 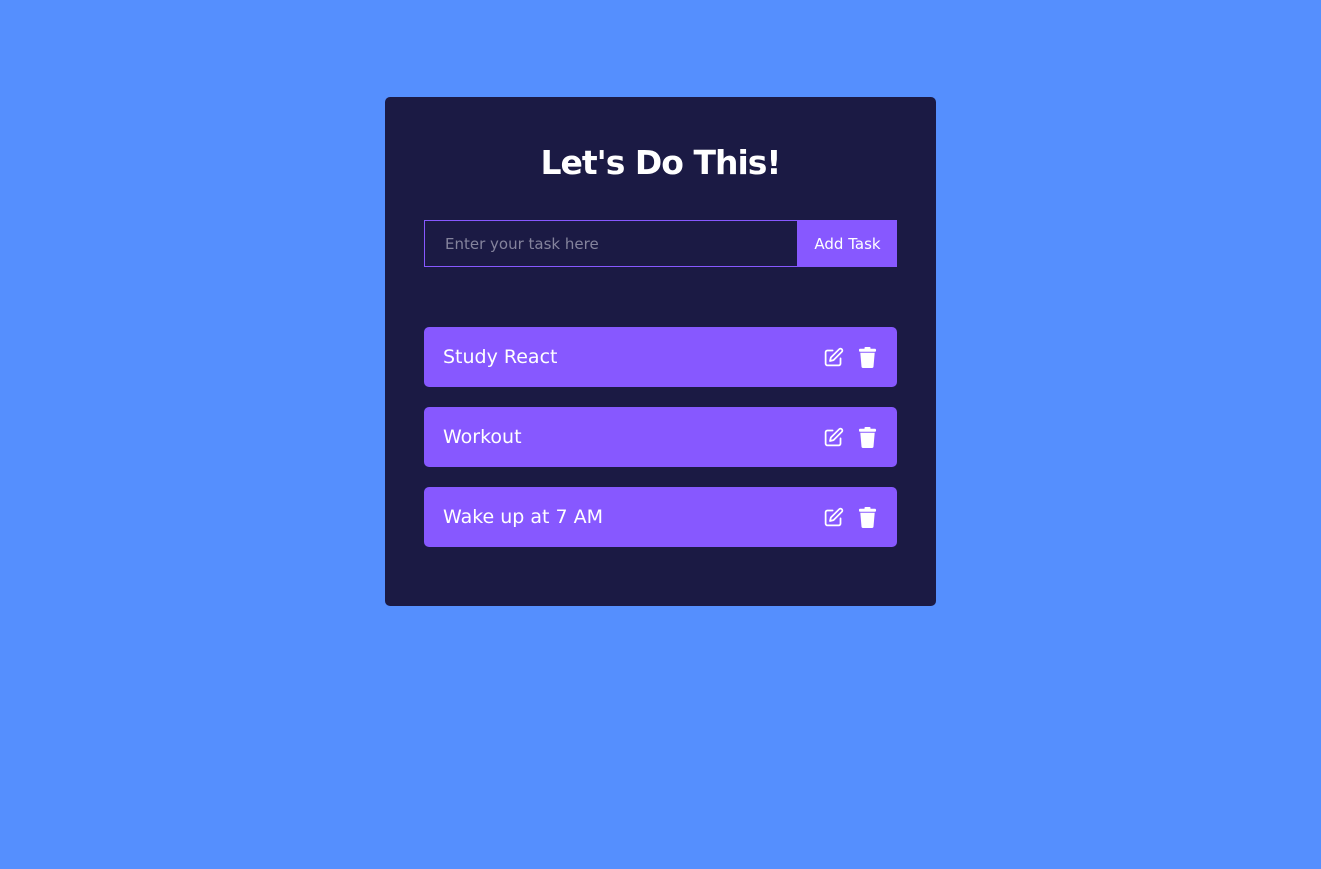 I want to click on add-task-button: Add Task, so click(x=847, y=243).